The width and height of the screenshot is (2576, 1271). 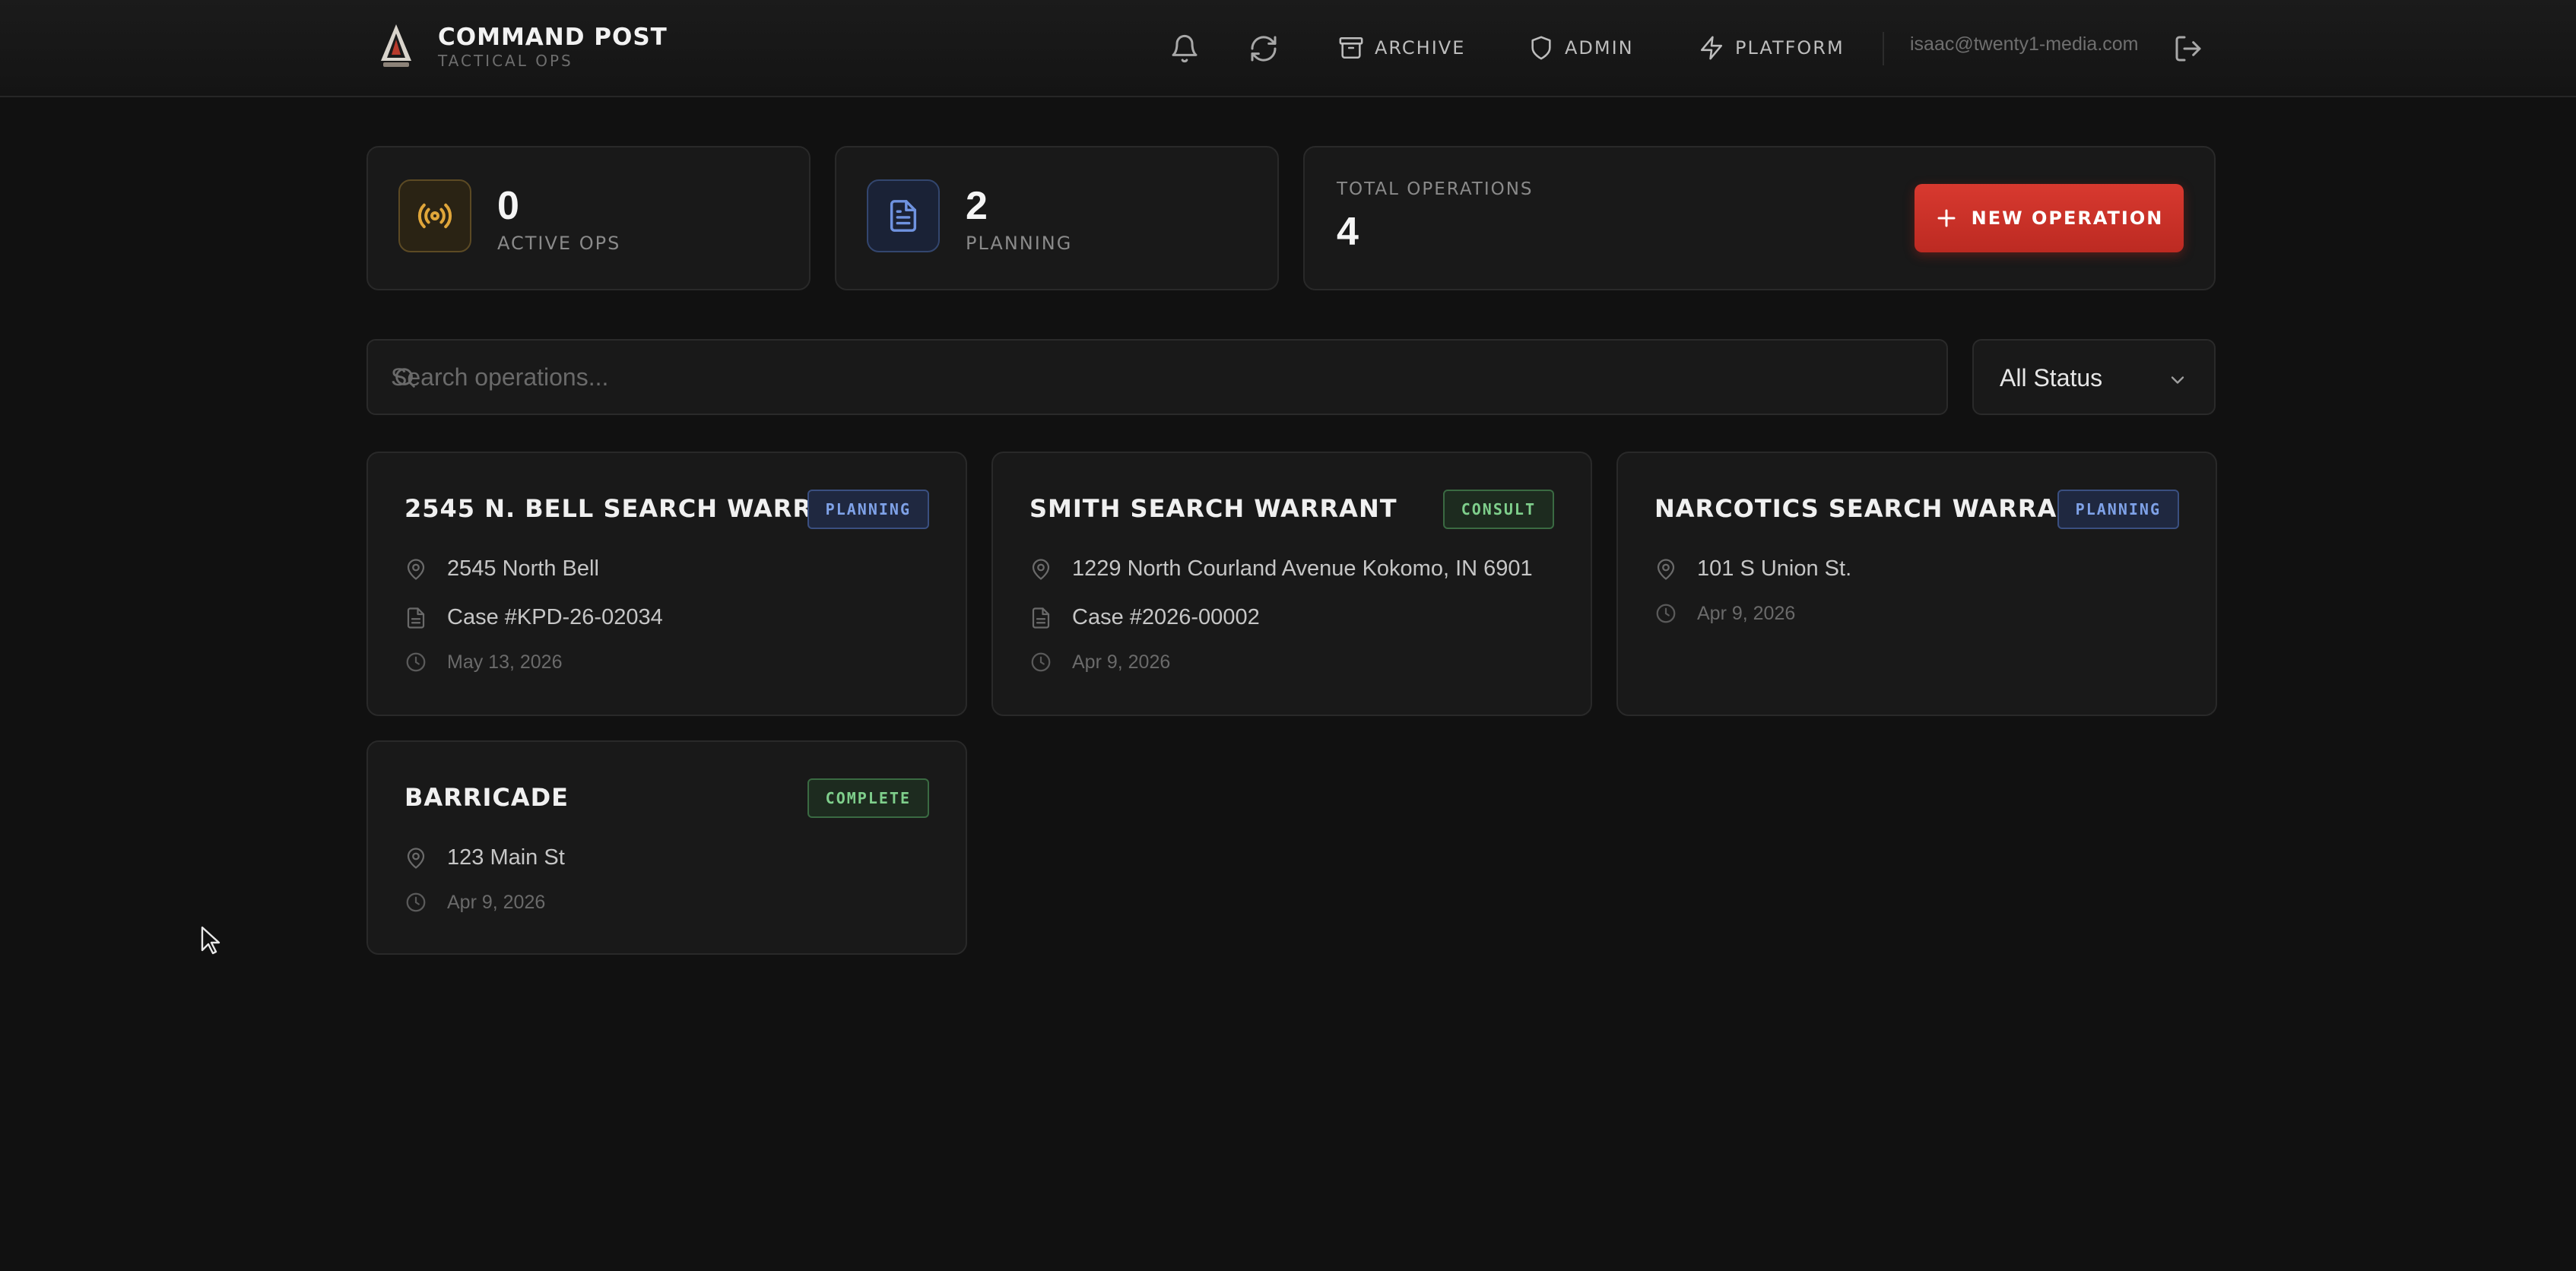 What do you see at coordinates (637, 508) in the screenshot?
I see `operation-title: 2545 N. BELL SEARCH WARRANT` at bounding box center [637, 508].